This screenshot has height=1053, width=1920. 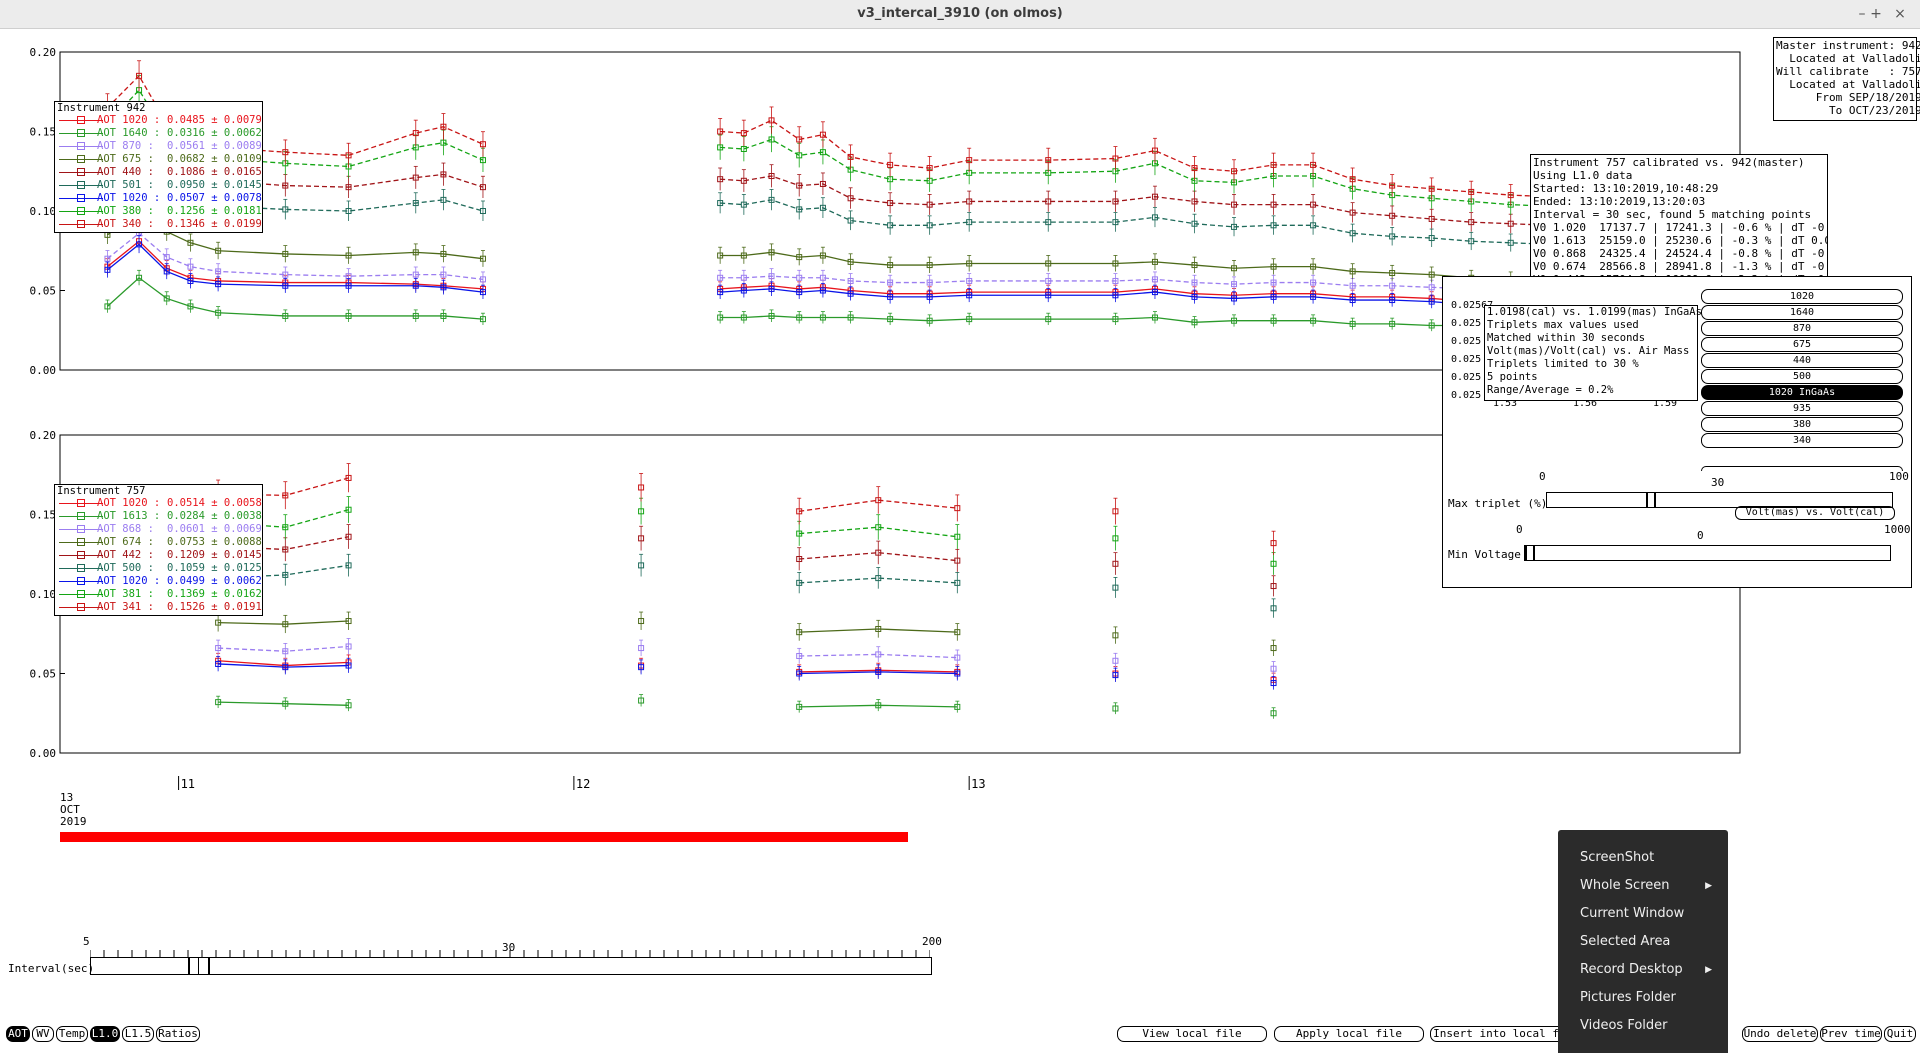 I want to click on min-voltage-thumb, so click(x=1530, y=553).